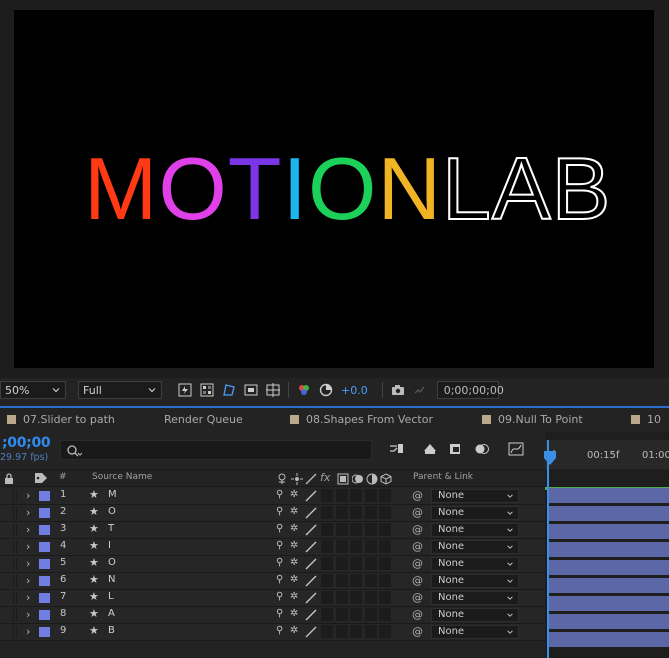 This screenshot has height=658, width=669. I want to click on zoom-dropdown: 50%, so click(33, 390).